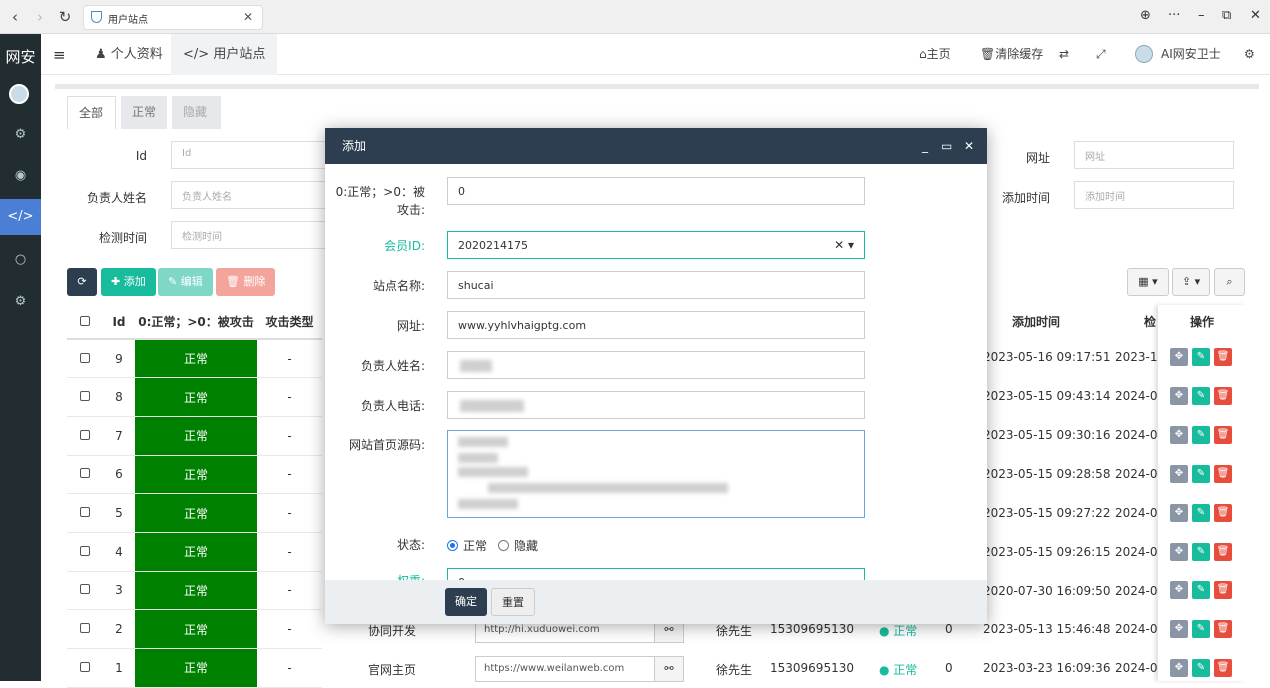 The image size is (1270, 688). Describe the element at coordinates (194, 552) in the screenshot. I see `table-row: 4 正常 -` at that location.